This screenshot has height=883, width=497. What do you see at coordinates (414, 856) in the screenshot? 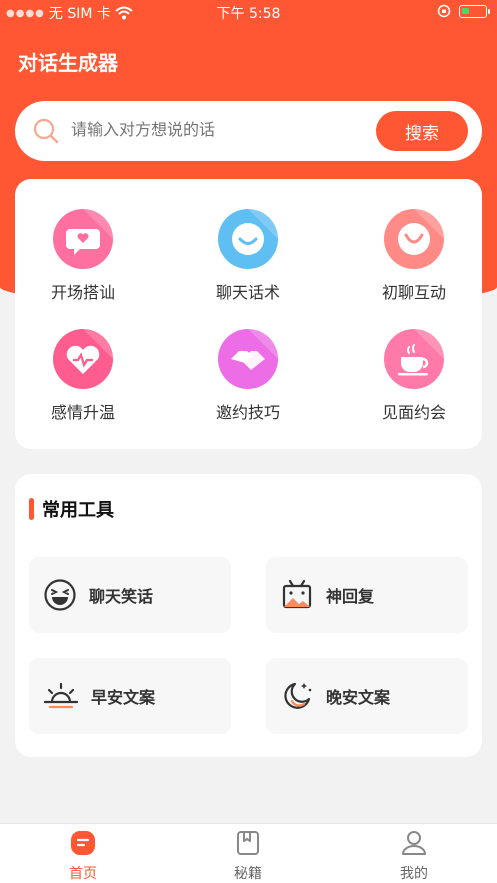
I see `tab-profile: 我的` at bounding box center [414, 856].